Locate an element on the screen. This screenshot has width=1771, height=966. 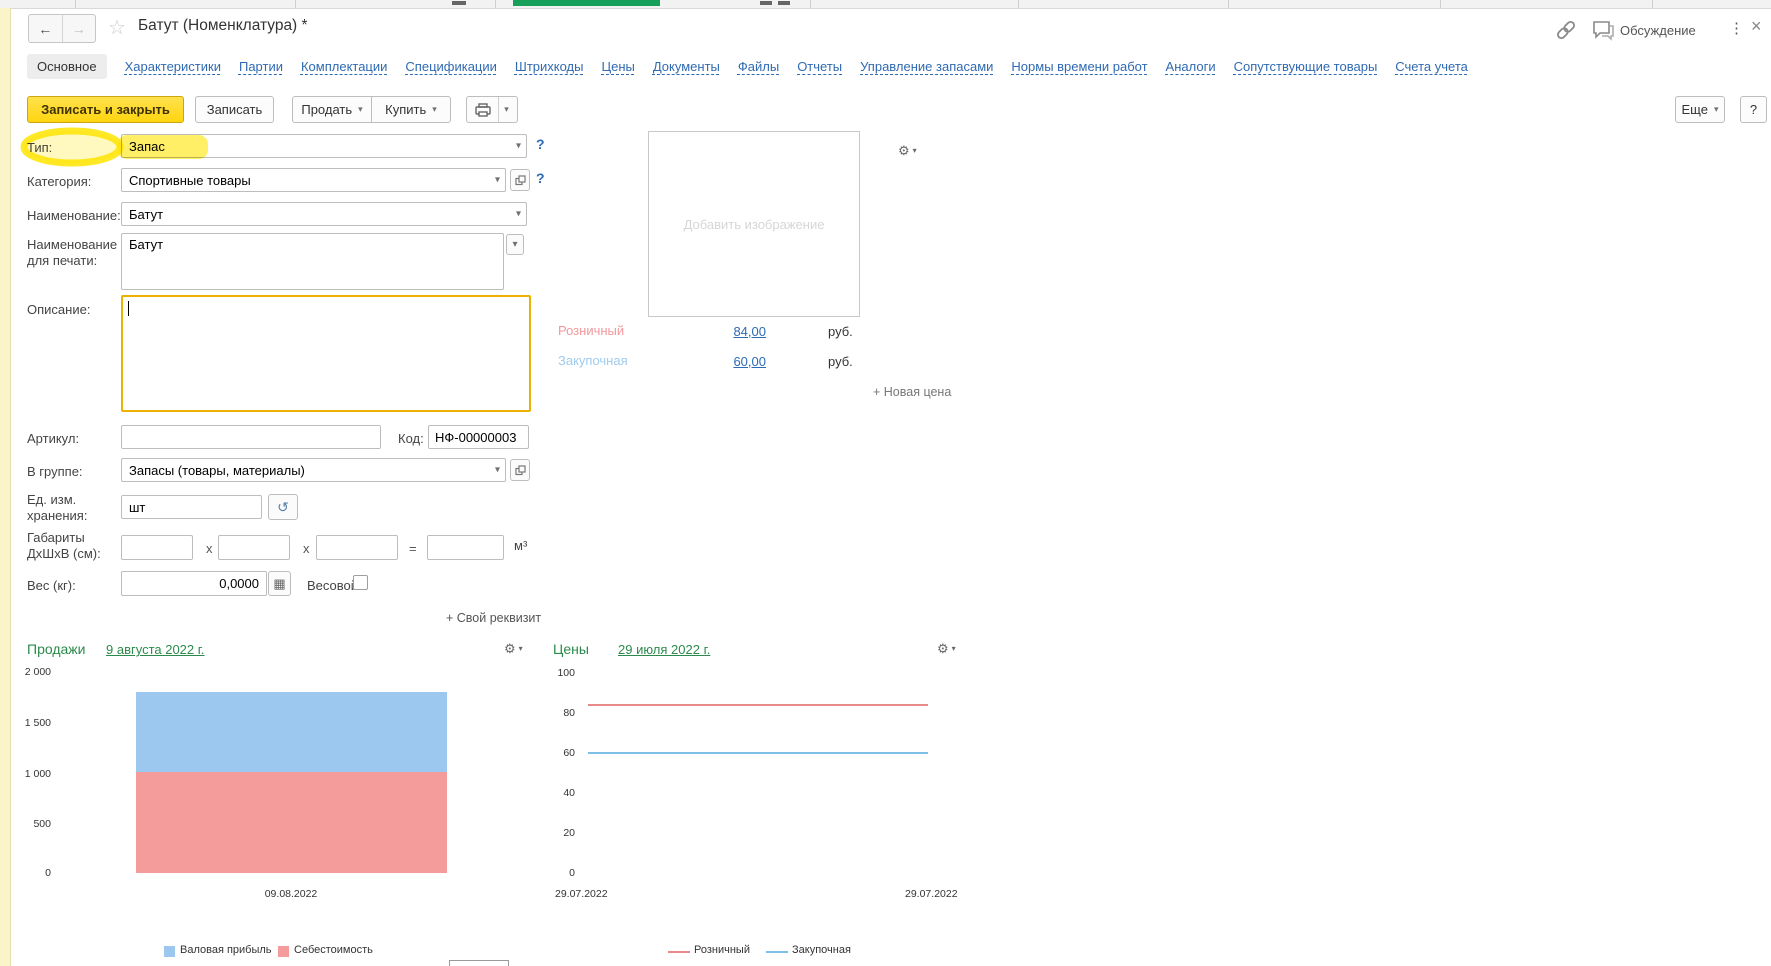
tab-ceny: Цены is located at coordinates (617, 66).